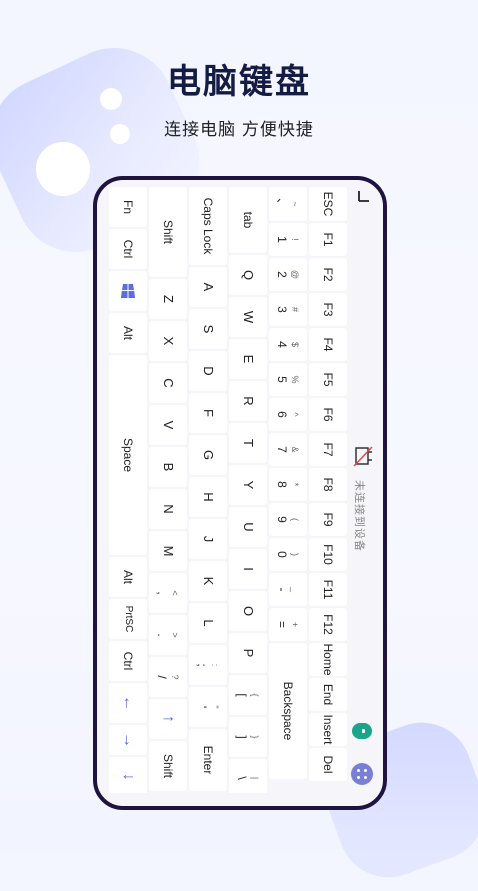  Describe the element at coordinates (128, 661) in the screenshot. I see `key-ctrl-right: Ctrl` at that location.